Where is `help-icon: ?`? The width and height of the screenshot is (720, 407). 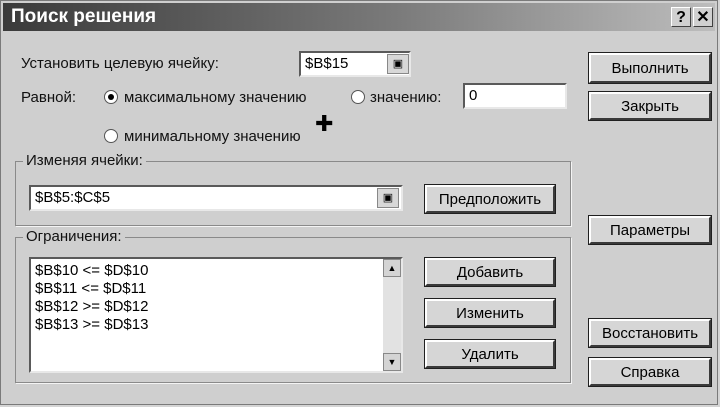 help-icon: ? is located at coordinates (681, 17).